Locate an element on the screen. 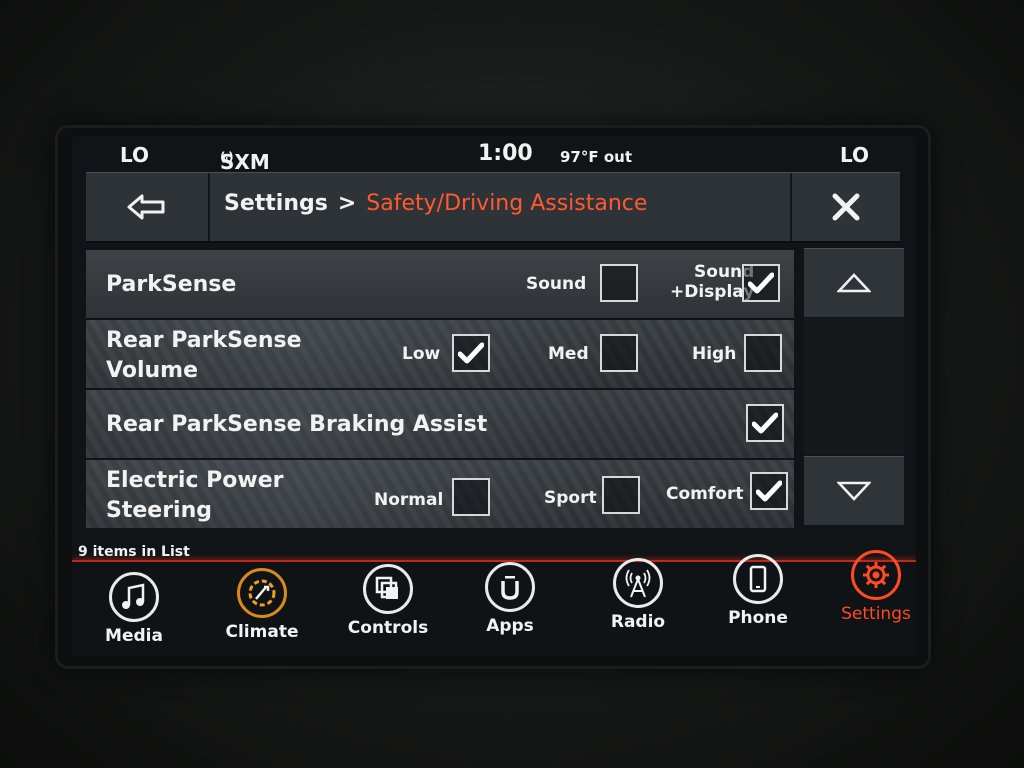 The width and height of the screenshot is (1024, 768). radio-tower-icon is located at coordinates (638, 583).